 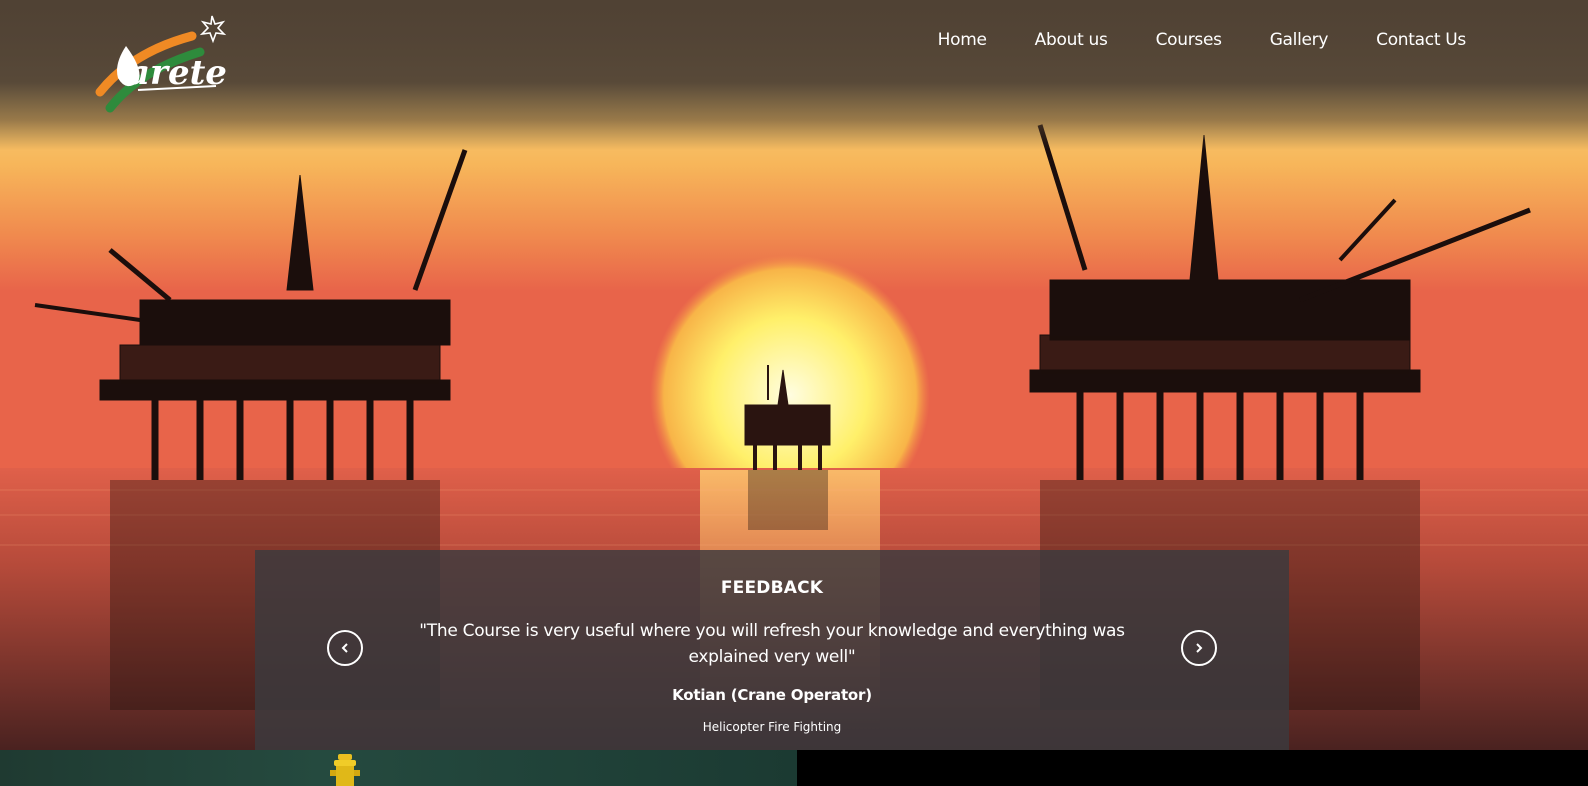 What do you see at coordinates (1189, 40) in the screenshot?
I see `nav-courses: Courses` at bounding box center [1189, 40].